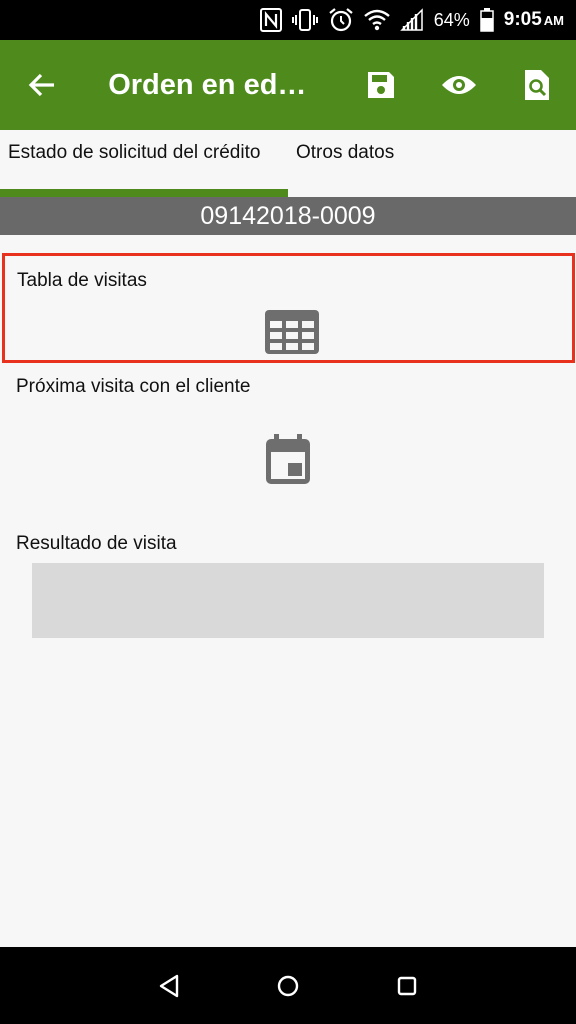 The width and height of the screenshot is (576, 1024). I want to click on tab-credit-status: Estado de solicitud del crédito, so click(144, 163).